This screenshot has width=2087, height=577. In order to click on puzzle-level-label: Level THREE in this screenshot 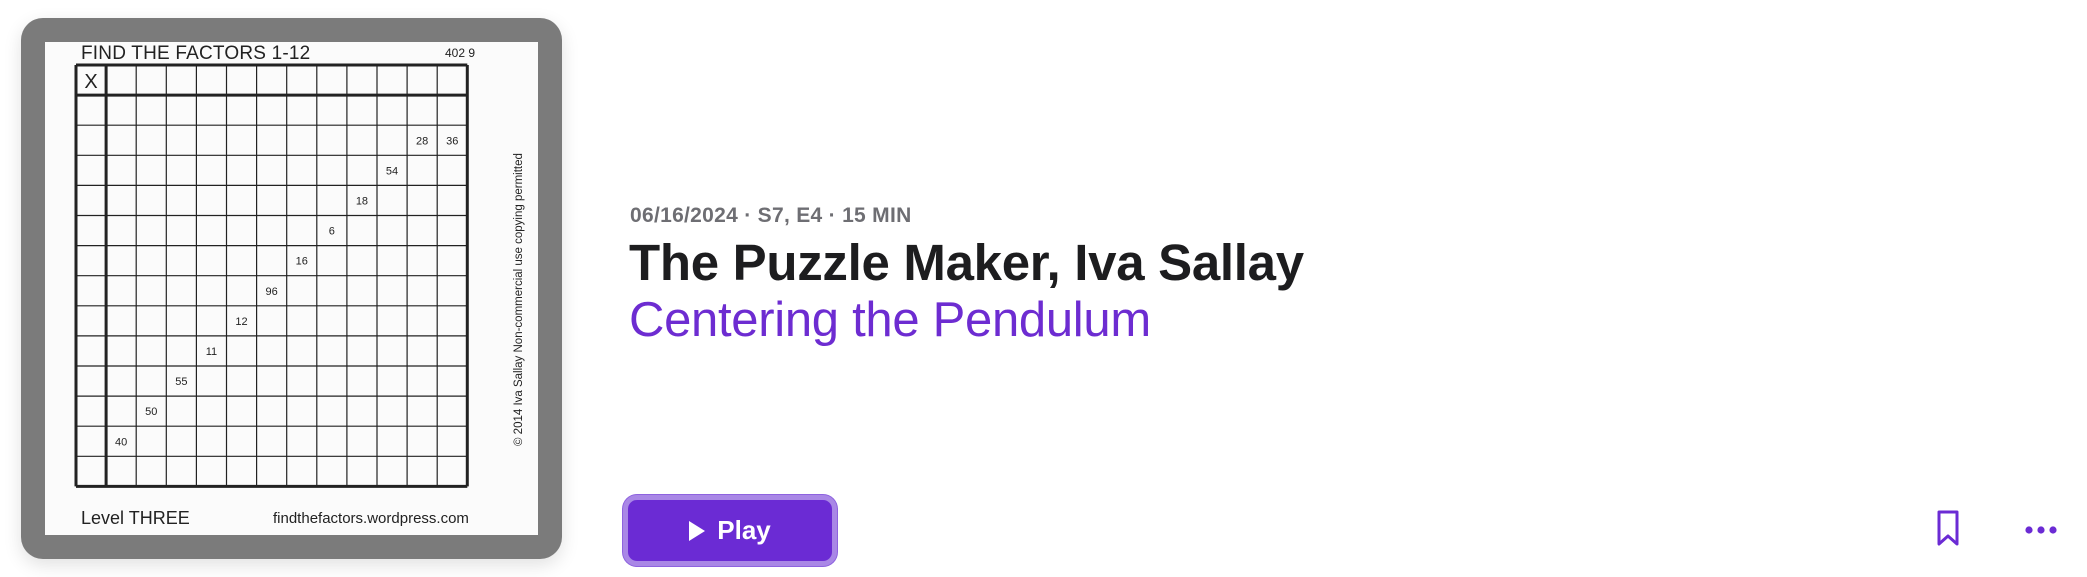, I will do `click(135, 518)`.